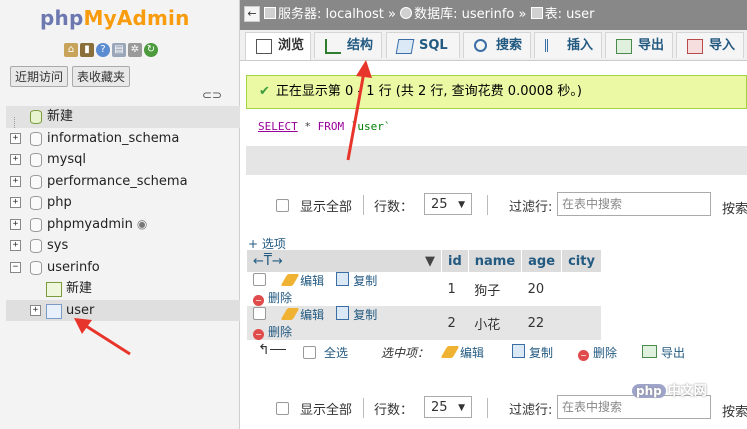 This screenshot has height=429, width=747. Describe the element at coordinates (495, 261) in the screenshot. I see `column-header-name: name` at that location.